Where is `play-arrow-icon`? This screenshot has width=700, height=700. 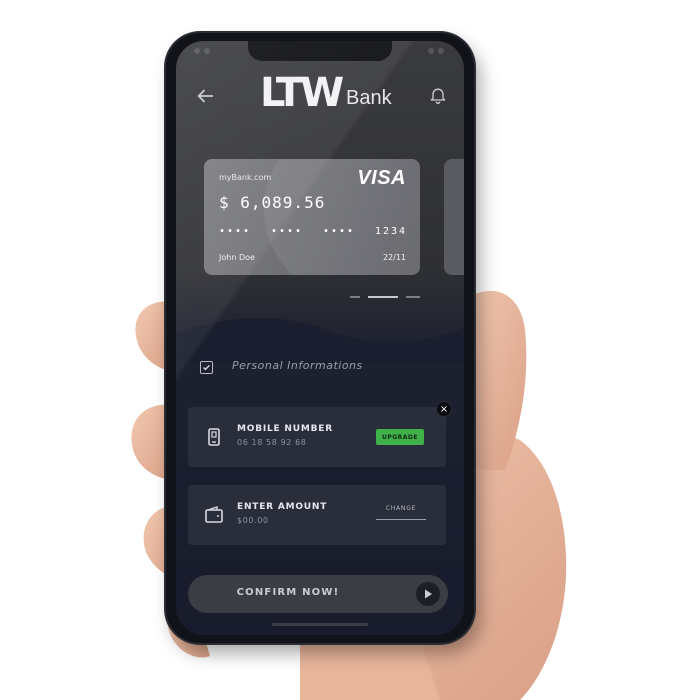 play-arrow-icon is located at coordinates (428, 594).